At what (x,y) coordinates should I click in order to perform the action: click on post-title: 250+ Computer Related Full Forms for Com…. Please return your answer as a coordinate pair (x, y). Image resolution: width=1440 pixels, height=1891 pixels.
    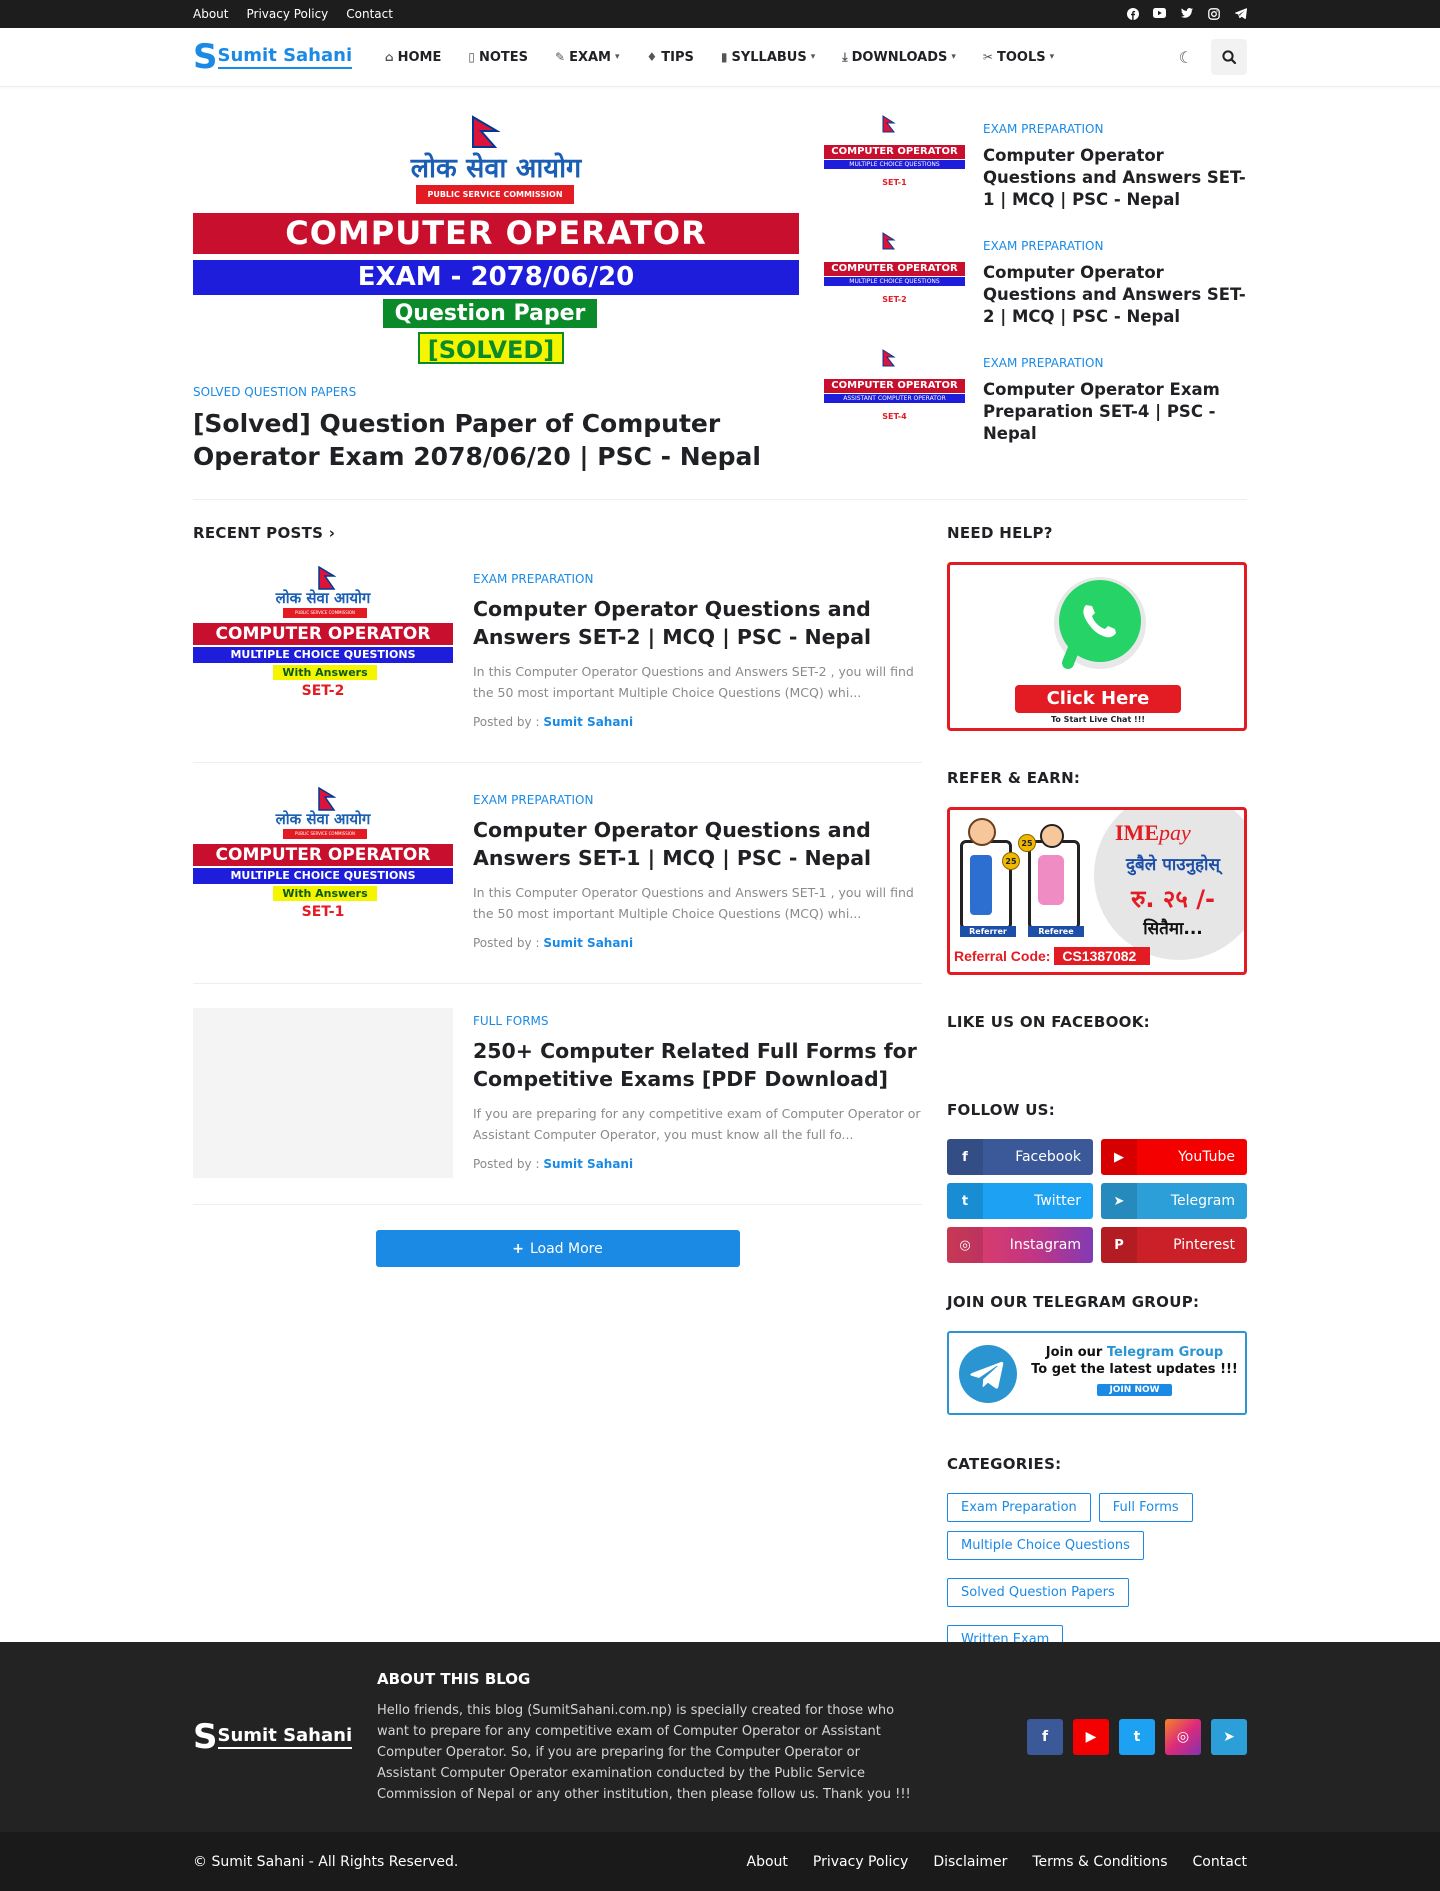
    Looking at the image, I should click on (697, 1065).